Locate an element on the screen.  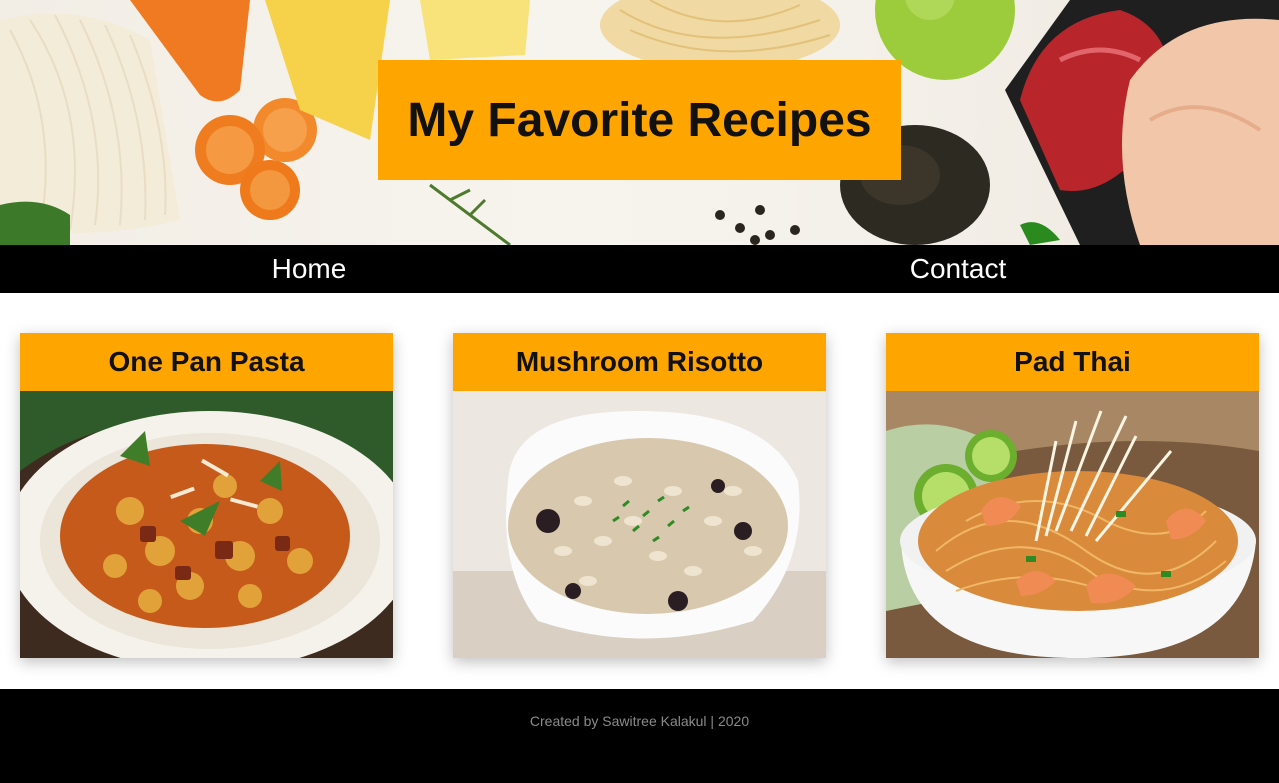
page-title: My Favorite Recipes is located at coordinates (639, 120).